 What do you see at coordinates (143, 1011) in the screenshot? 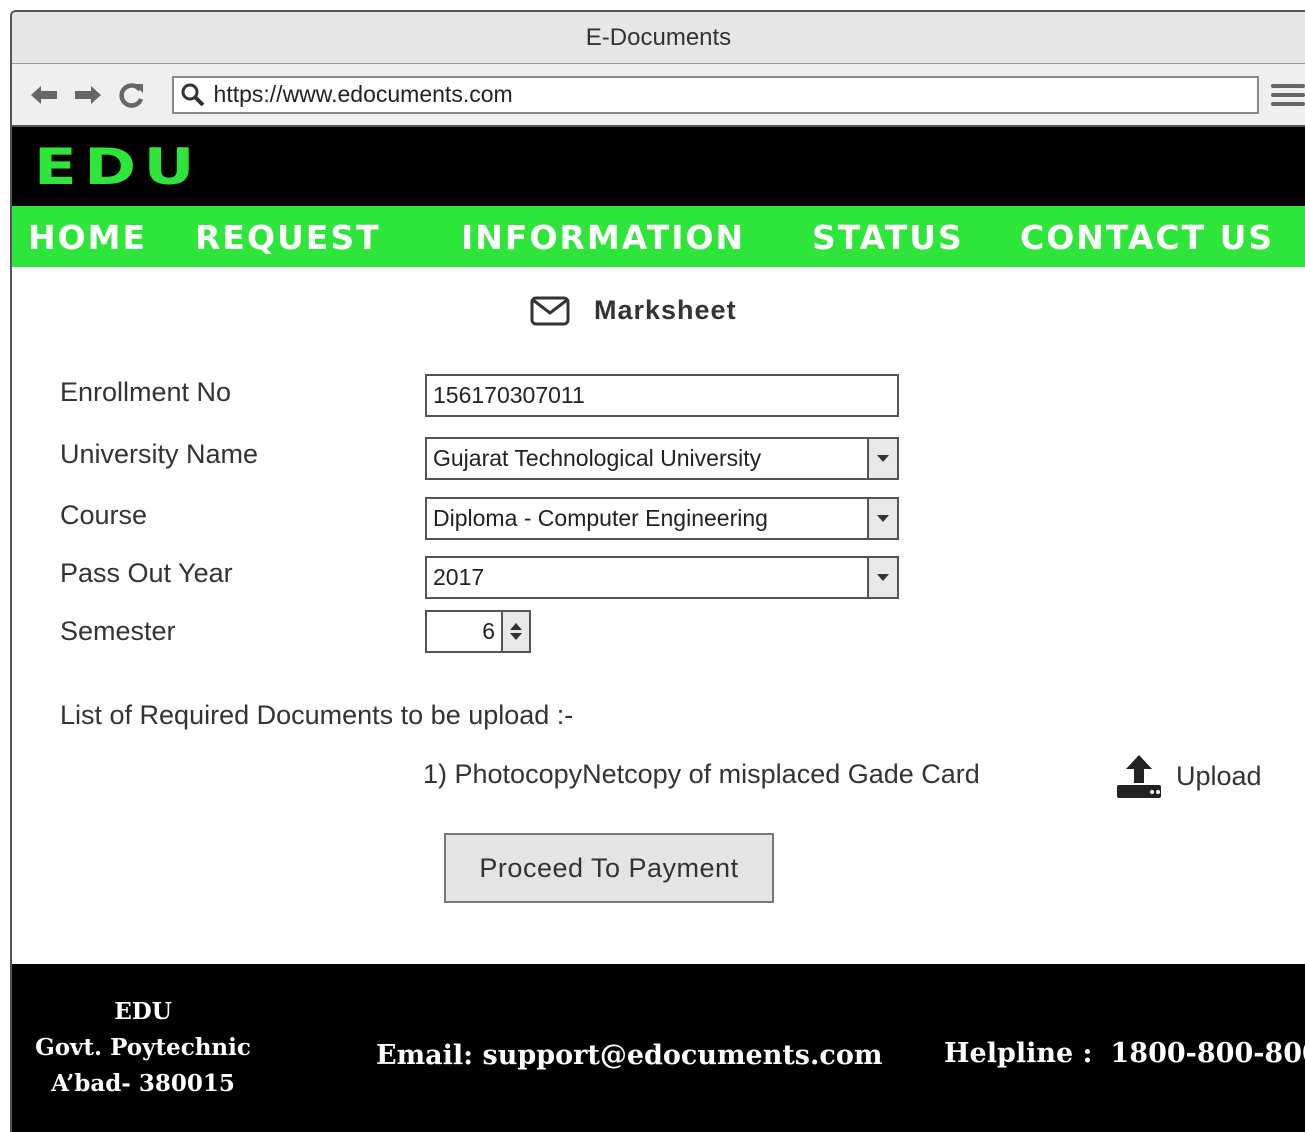
I see `footer-org: EDU` at bounding box center [143, 1011].